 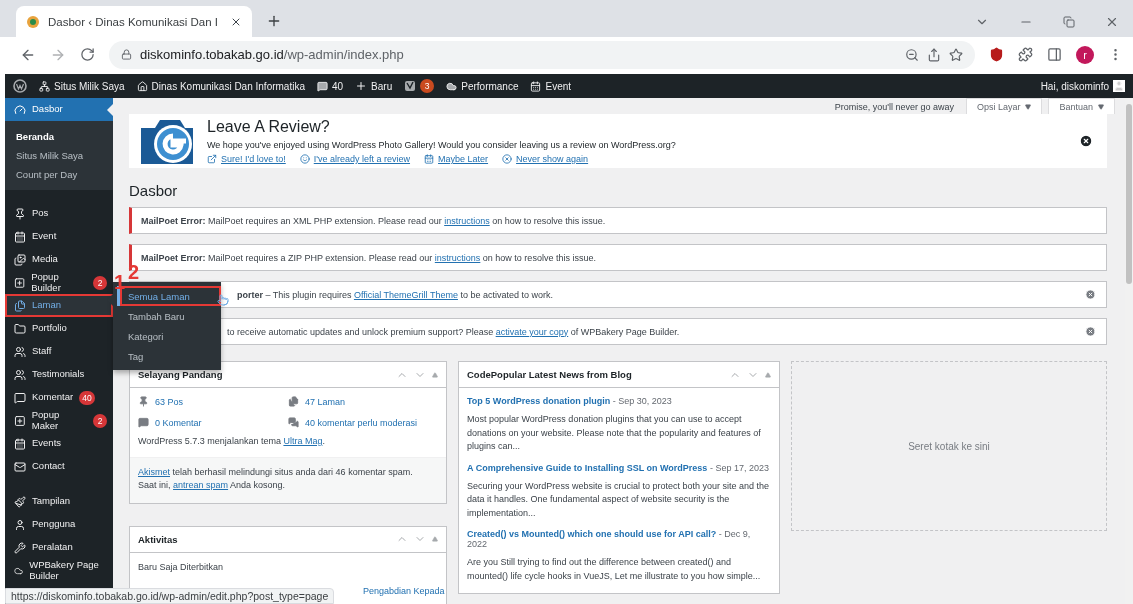 What do you see at coordinates (404, 591) in the screenshot?
I see `post-link: Pengabdian Kepada` at bounding box center [404, 591].